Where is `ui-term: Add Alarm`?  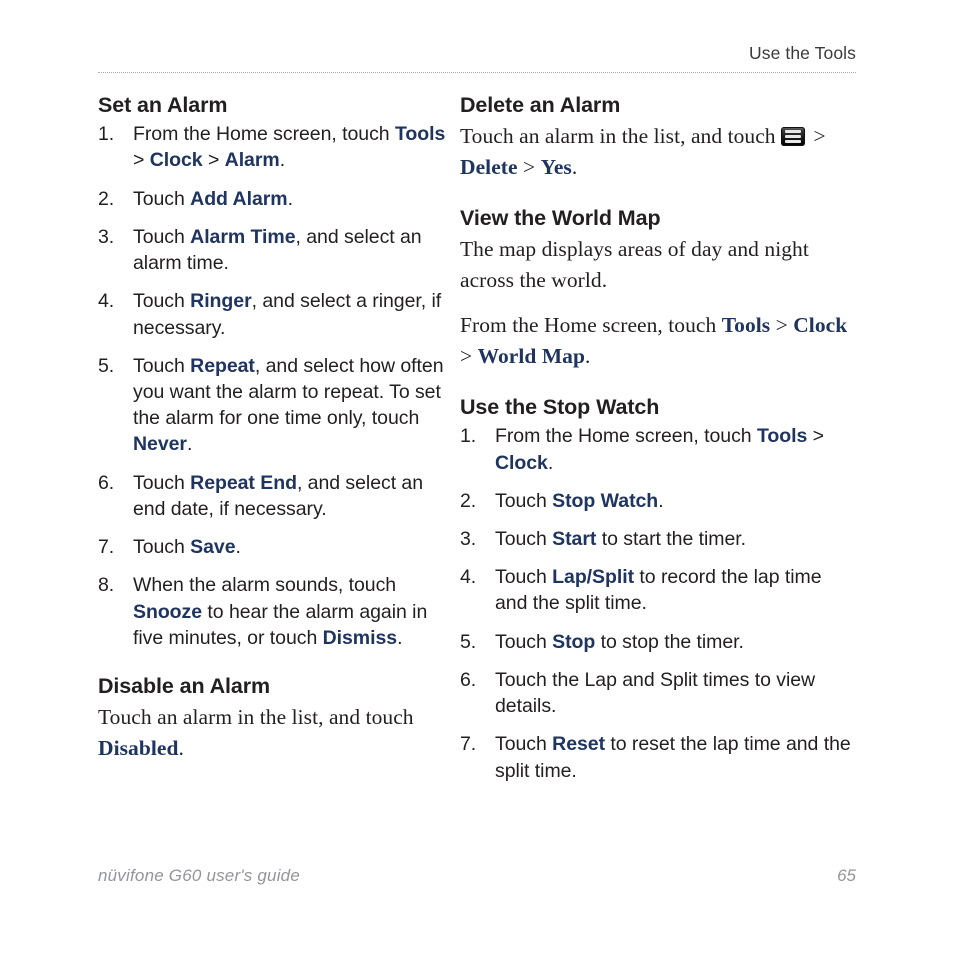 ui-term: Add Alarm is located at coordinates (239, 198).